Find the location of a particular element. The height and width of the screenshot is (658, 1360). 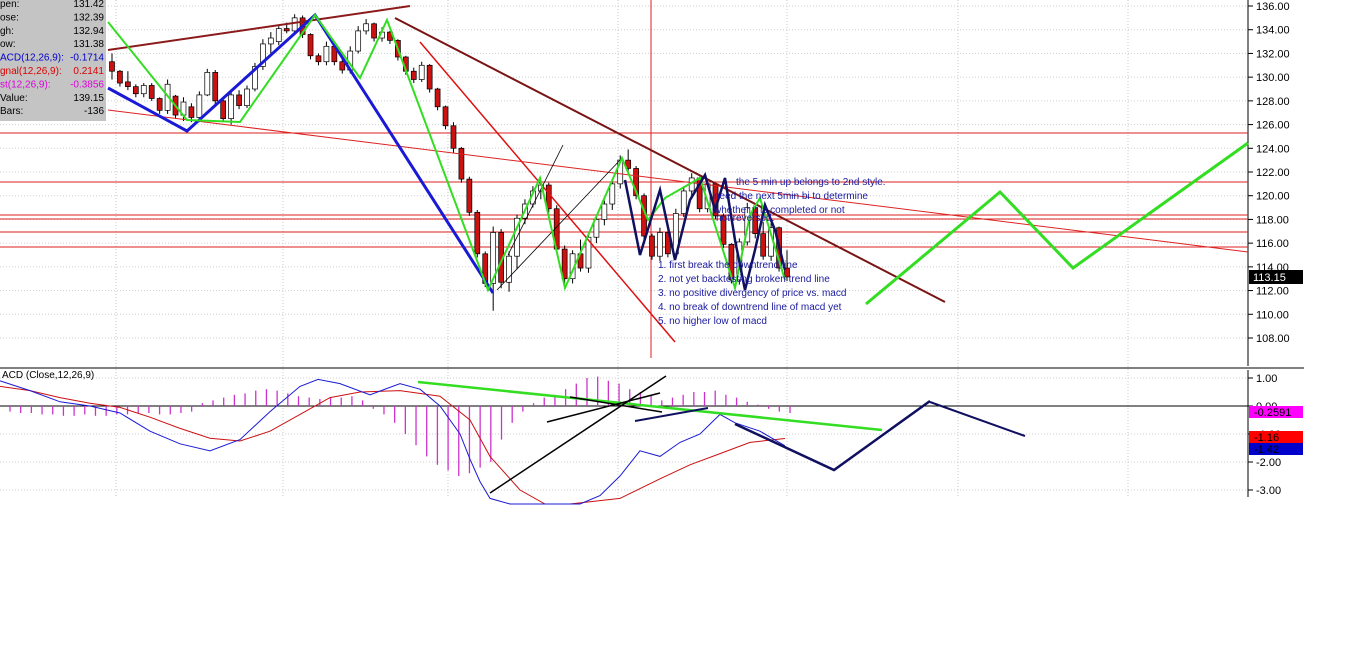

macd-line is located at coordinates (393, 441).